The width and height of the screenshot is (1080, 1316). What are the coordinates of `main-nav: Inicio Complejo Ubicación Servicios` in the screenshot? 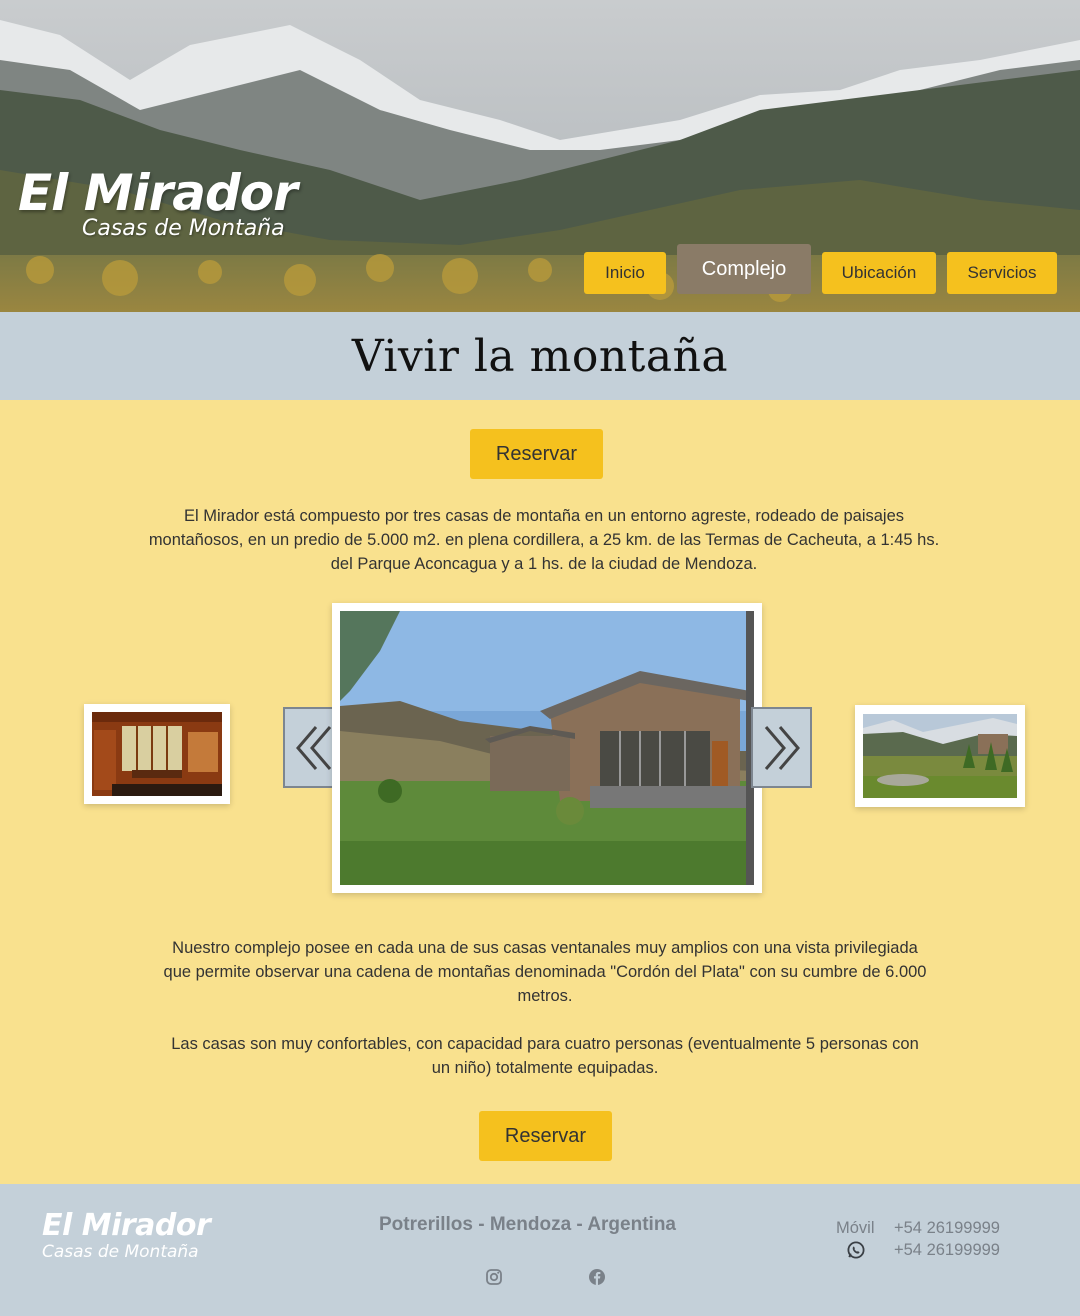 It's located at (820, 269).